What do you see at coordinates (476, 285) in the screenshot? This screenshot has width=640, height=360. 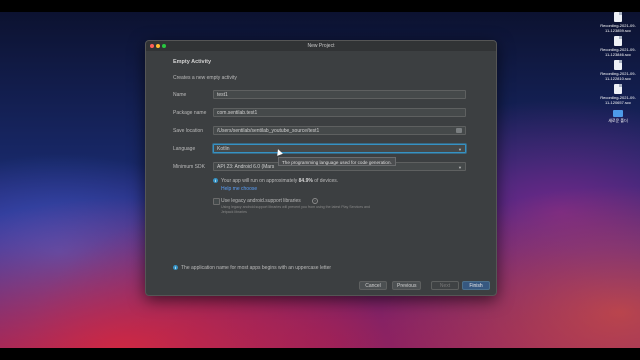 I see `finish-button: Finish` at bounding box center [476, 285].